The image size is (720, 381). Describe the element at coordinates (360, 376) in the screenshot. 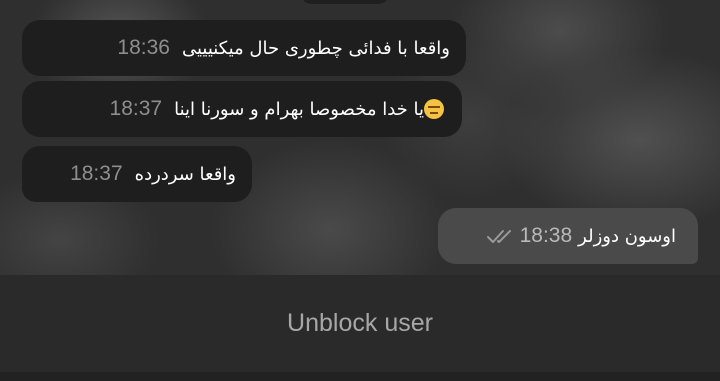

I see `system-navigation-bar` at that location.